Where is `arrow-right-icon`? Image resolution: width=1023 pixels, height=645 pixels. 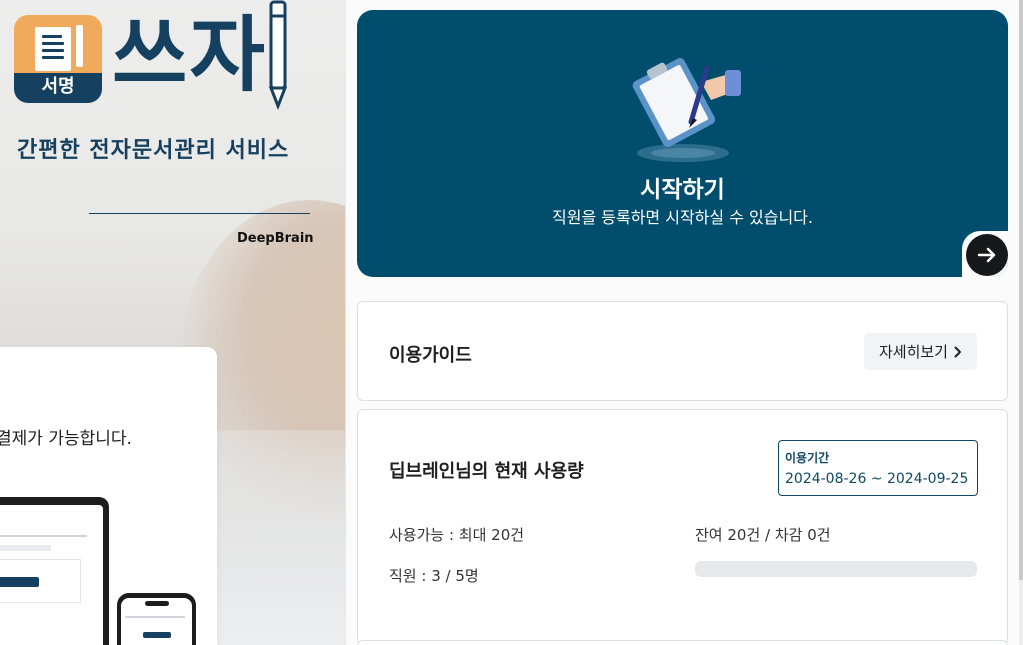
arrow-right-icon is located at coordinates (986, 255).